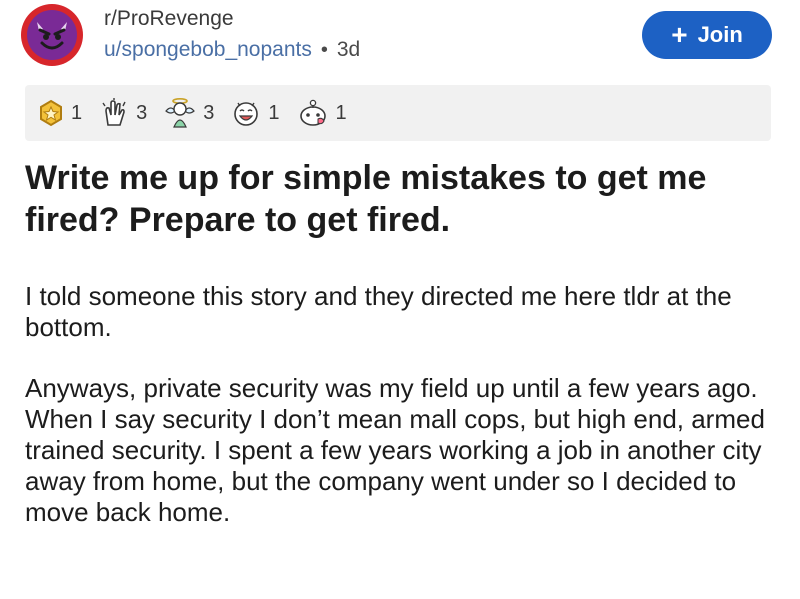  What do you see at coordinates (398, 113) in the screenshot?
I see `awards-bar: 1 3 3 1 1` at bounding box center [398, 113].